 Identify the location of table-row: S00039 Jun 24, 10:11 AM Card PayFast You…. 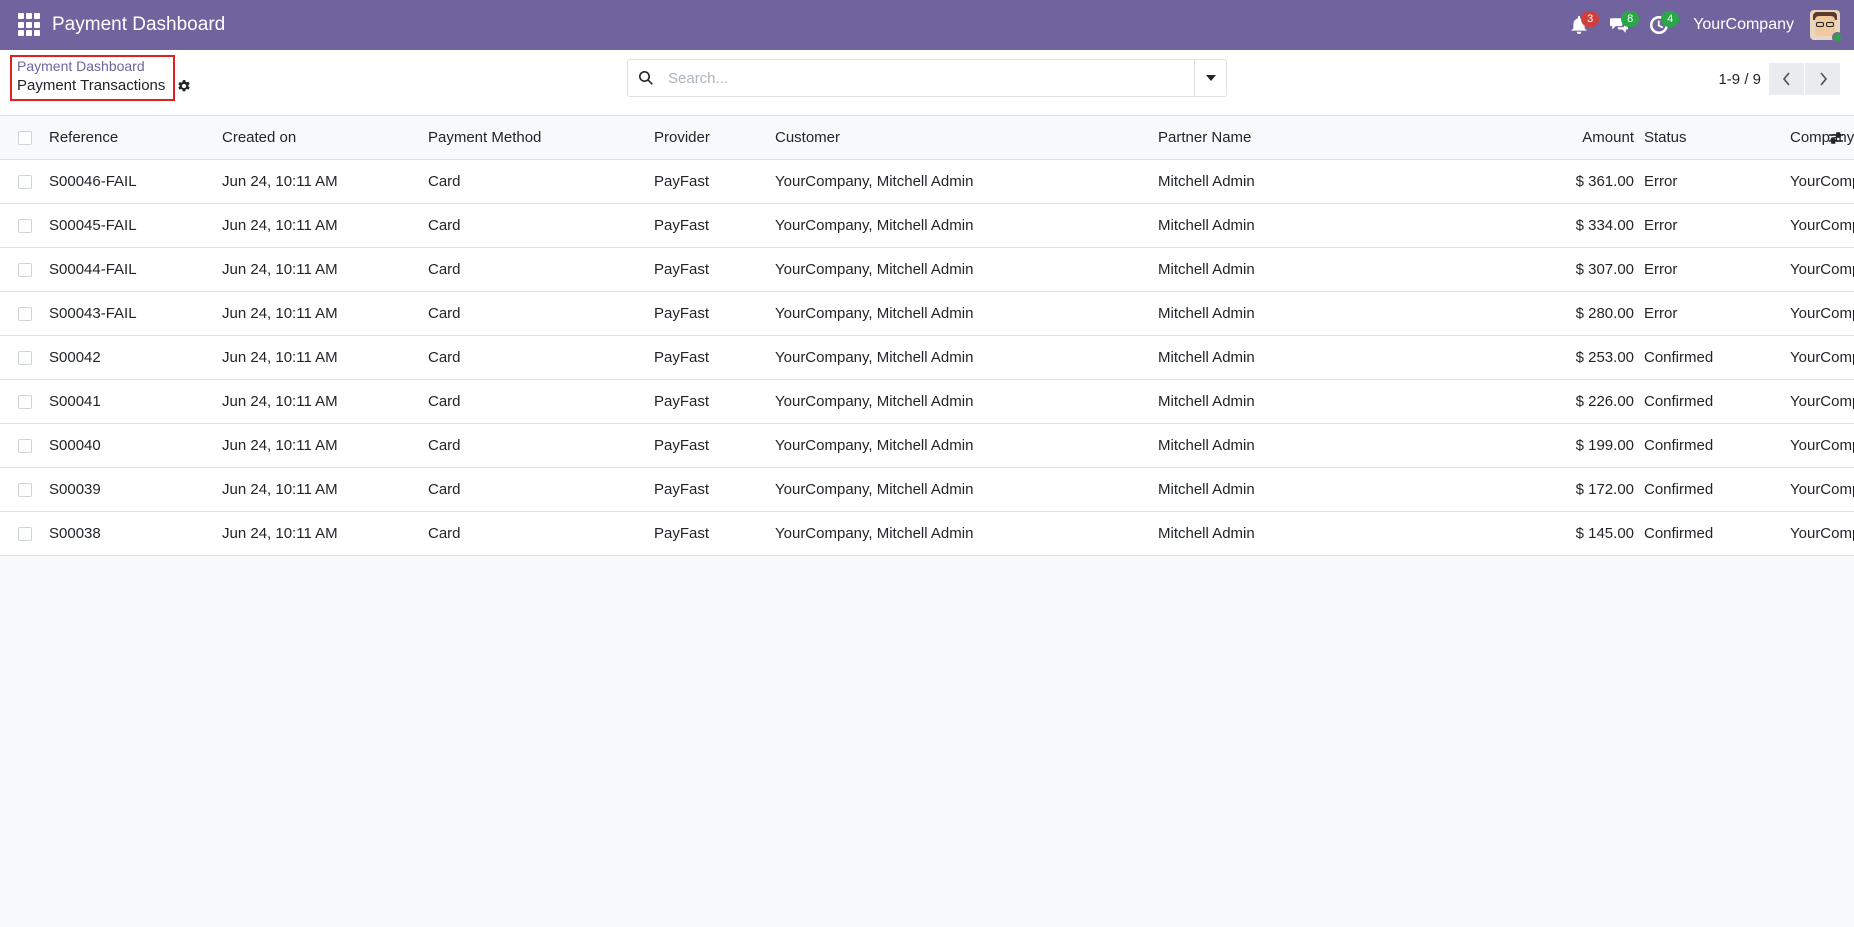
(927, 489).